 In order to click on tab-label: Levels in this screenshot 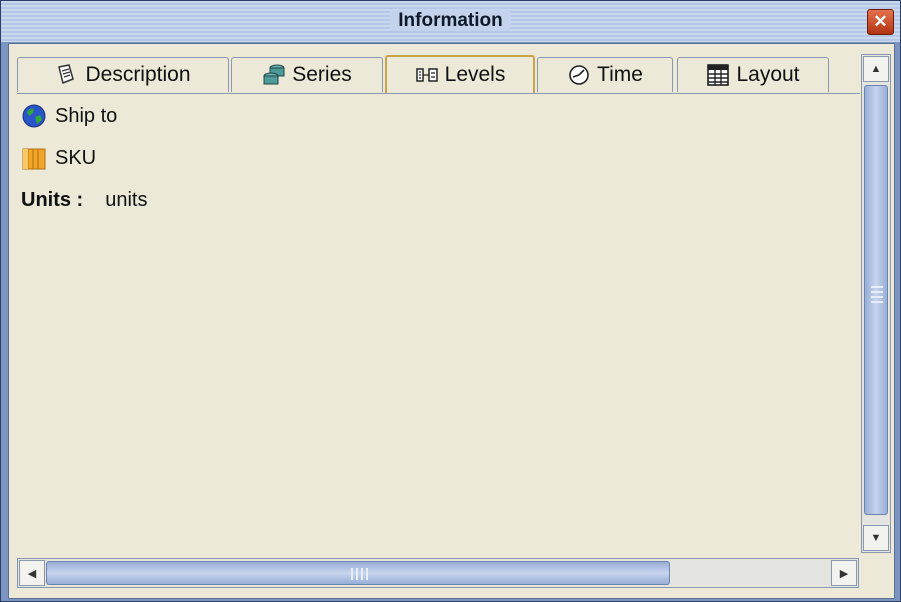, I will do `click(475, 74)`.